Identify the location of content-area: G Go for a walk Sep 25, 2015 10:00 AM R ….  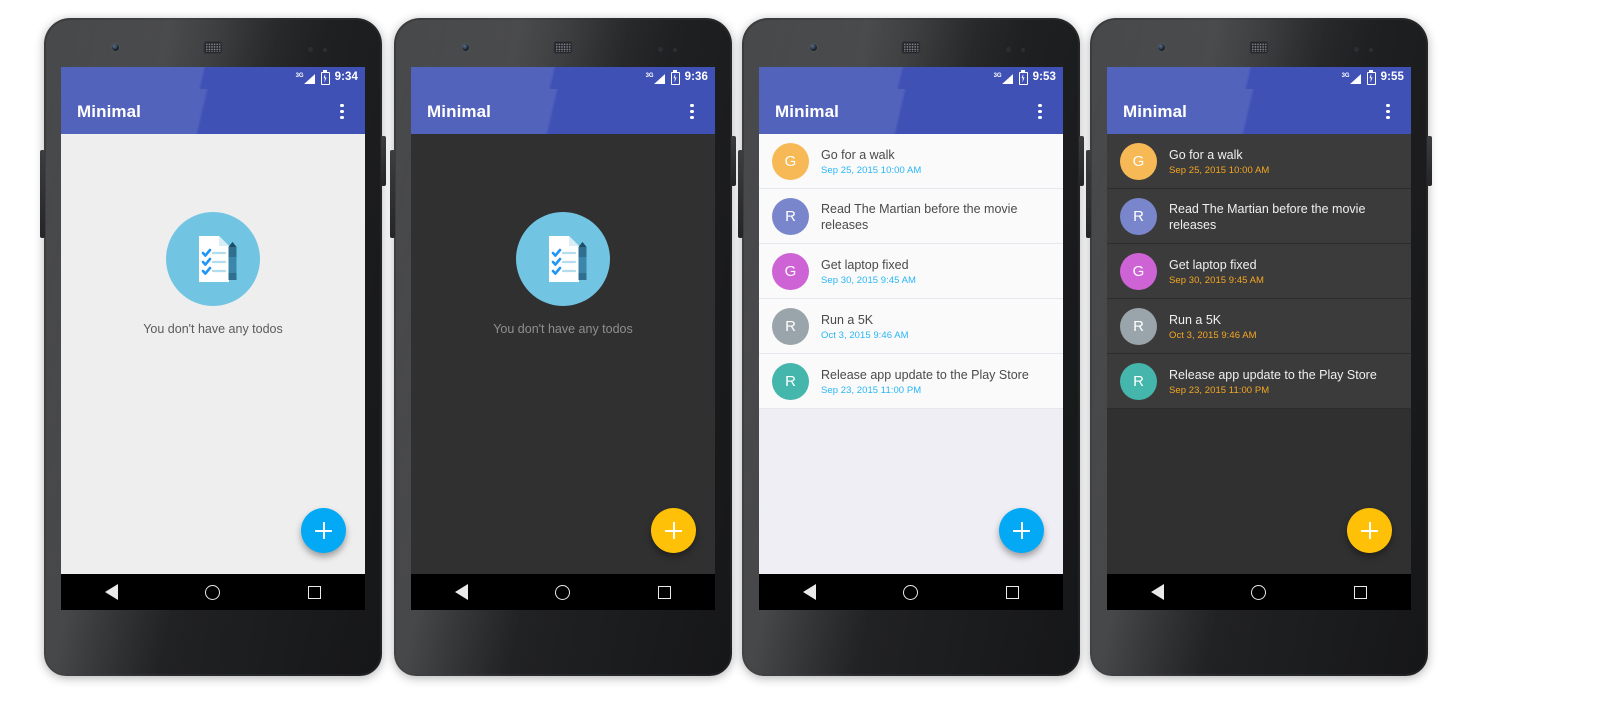
(911, 354).